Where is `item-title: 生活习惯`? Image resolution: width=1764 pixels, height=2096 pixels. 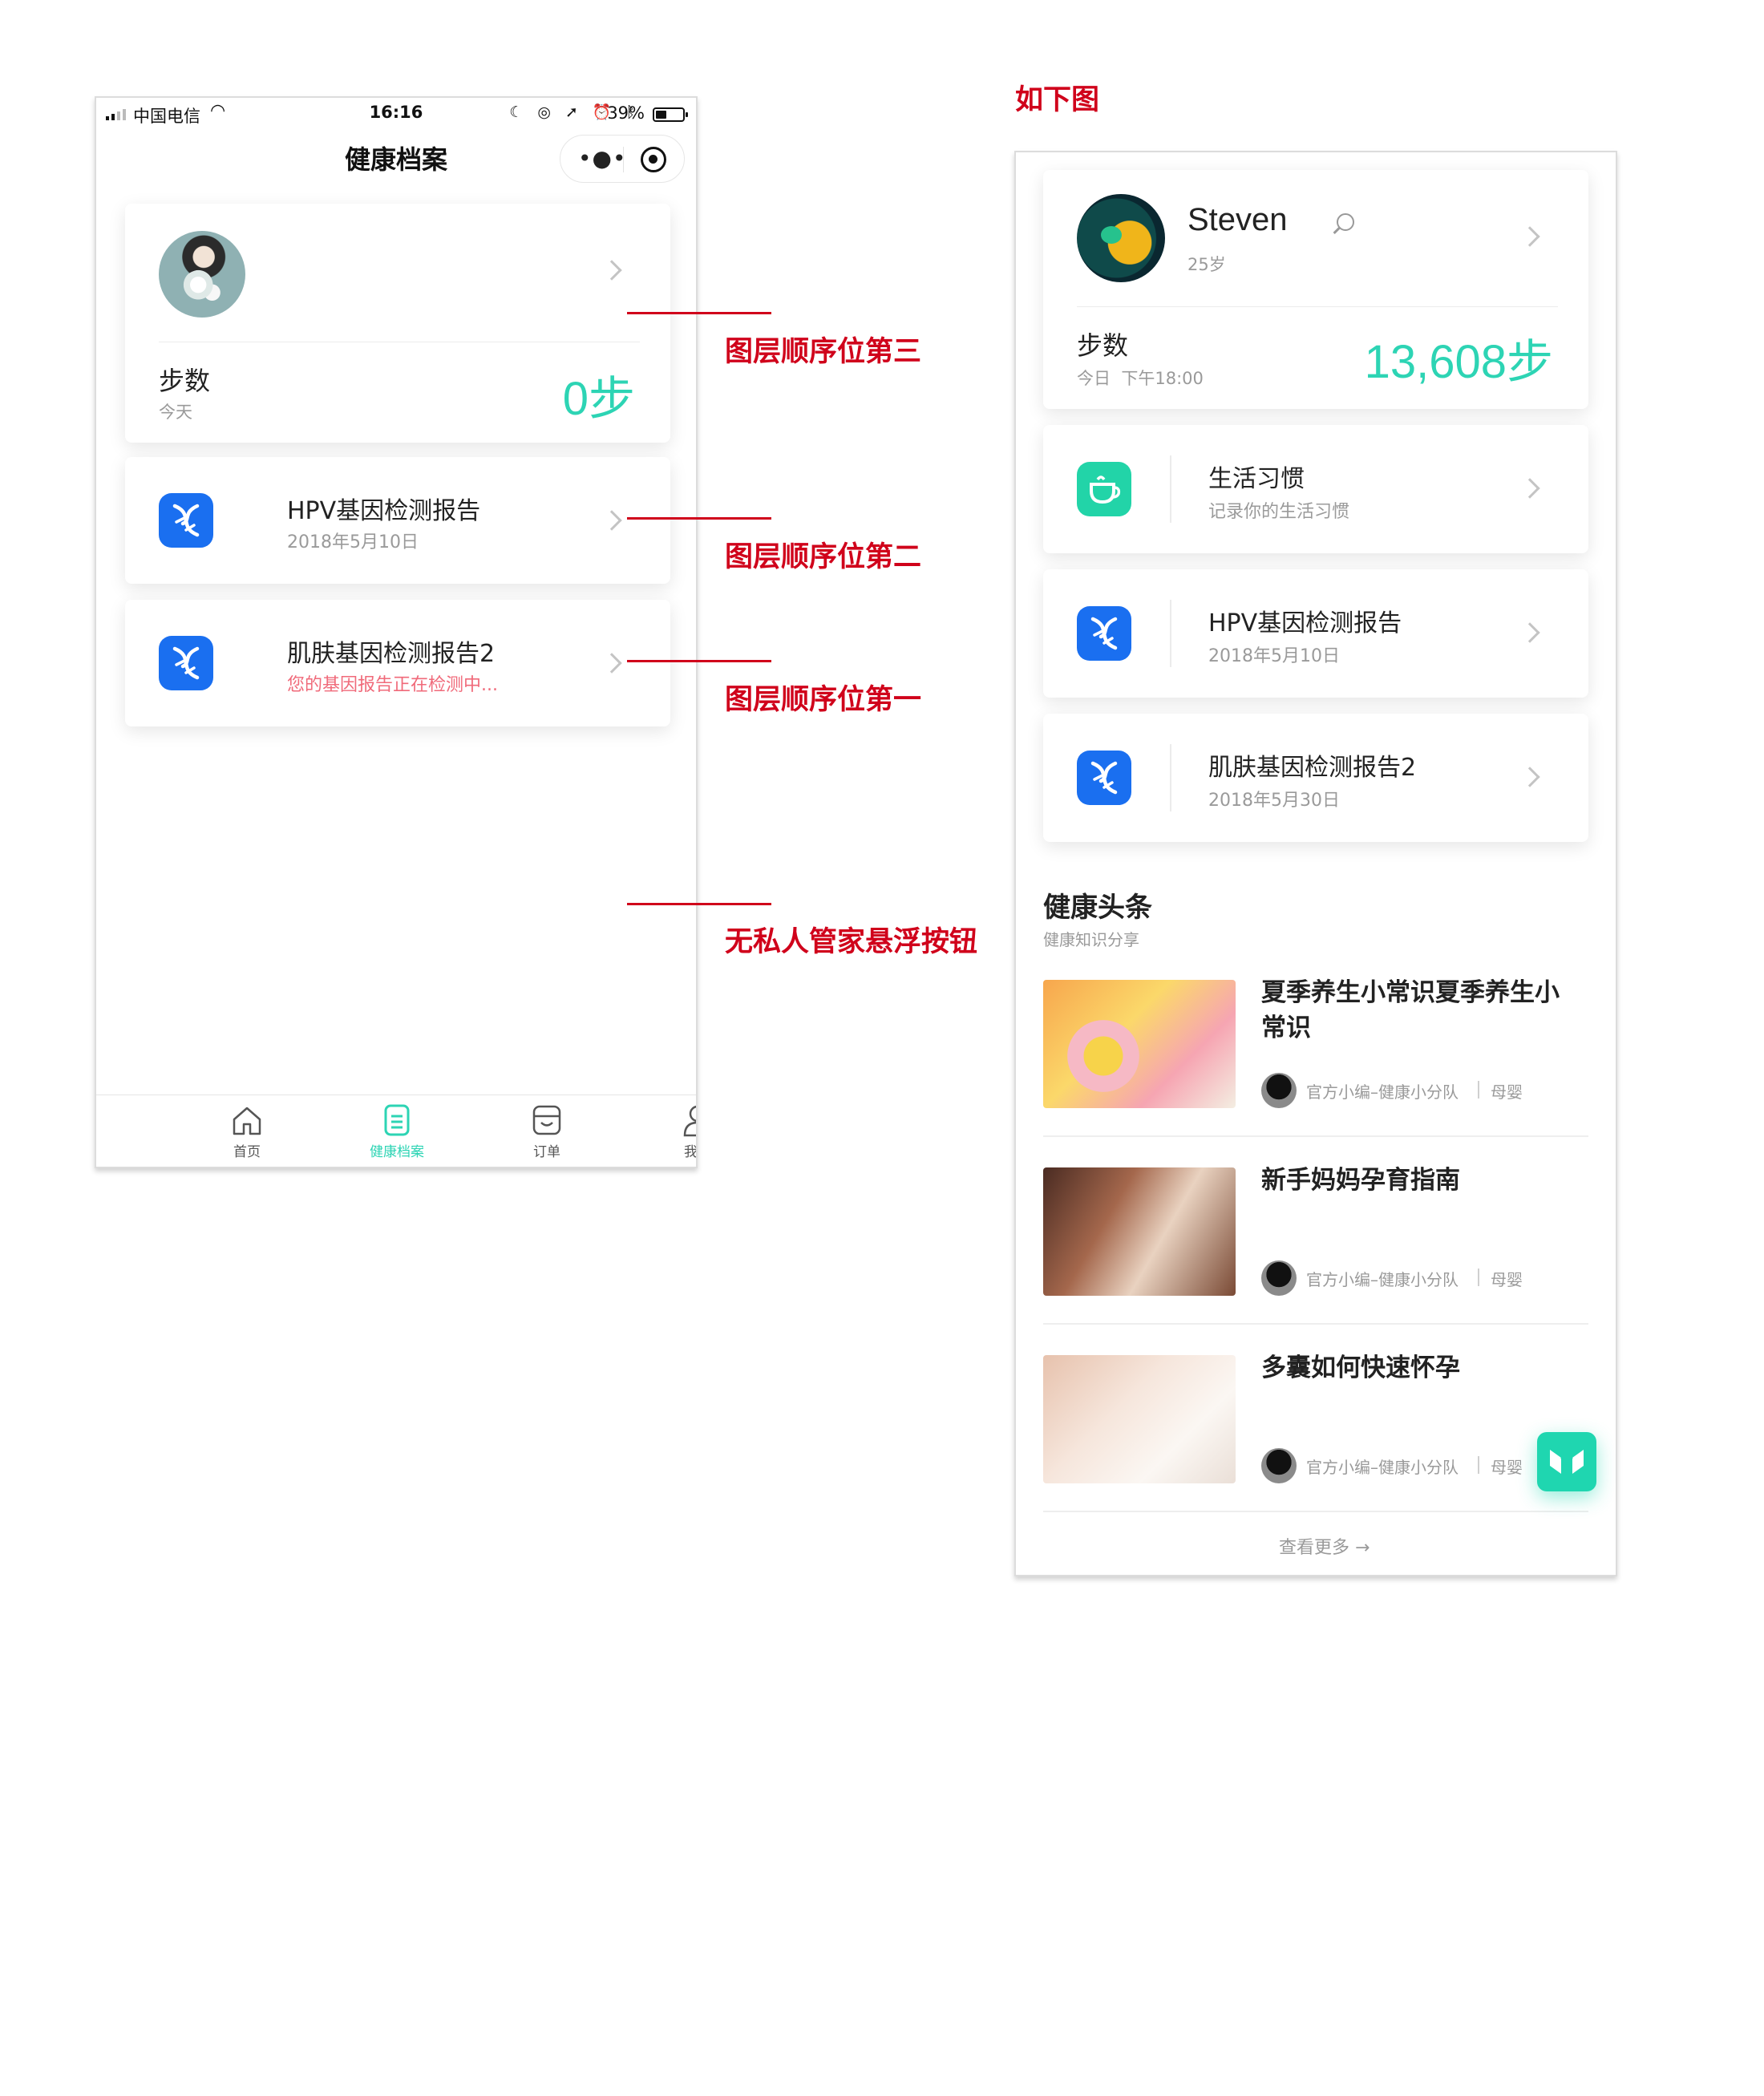
item-title: 生活习惯 is located at coordinates (1256, 479).